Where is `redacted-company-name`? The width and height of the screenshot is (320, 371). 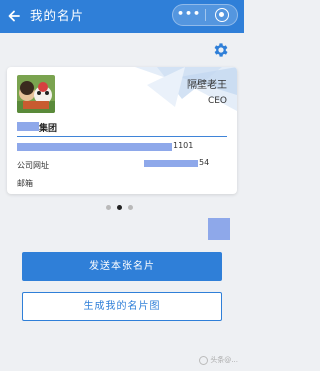
redacted-company-name is located at coordinates (28, 126).